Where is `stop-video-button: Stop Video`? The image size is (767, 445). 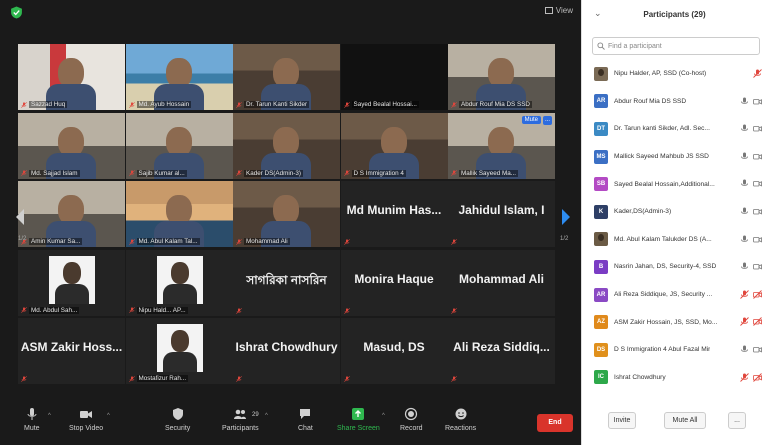 stop-video-button: Stop Video is located at coordinates (86, 419).